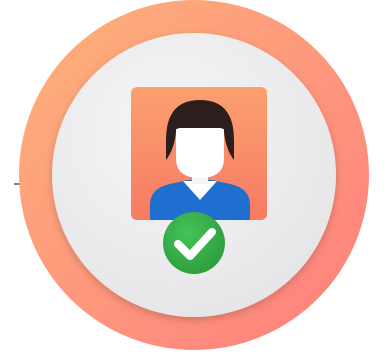 This screenshot has width=385, height=360. What do you see at coordinates (194, 243) in the screenshot?
I see `check-badge-icon` at bounding box center [194, 243].